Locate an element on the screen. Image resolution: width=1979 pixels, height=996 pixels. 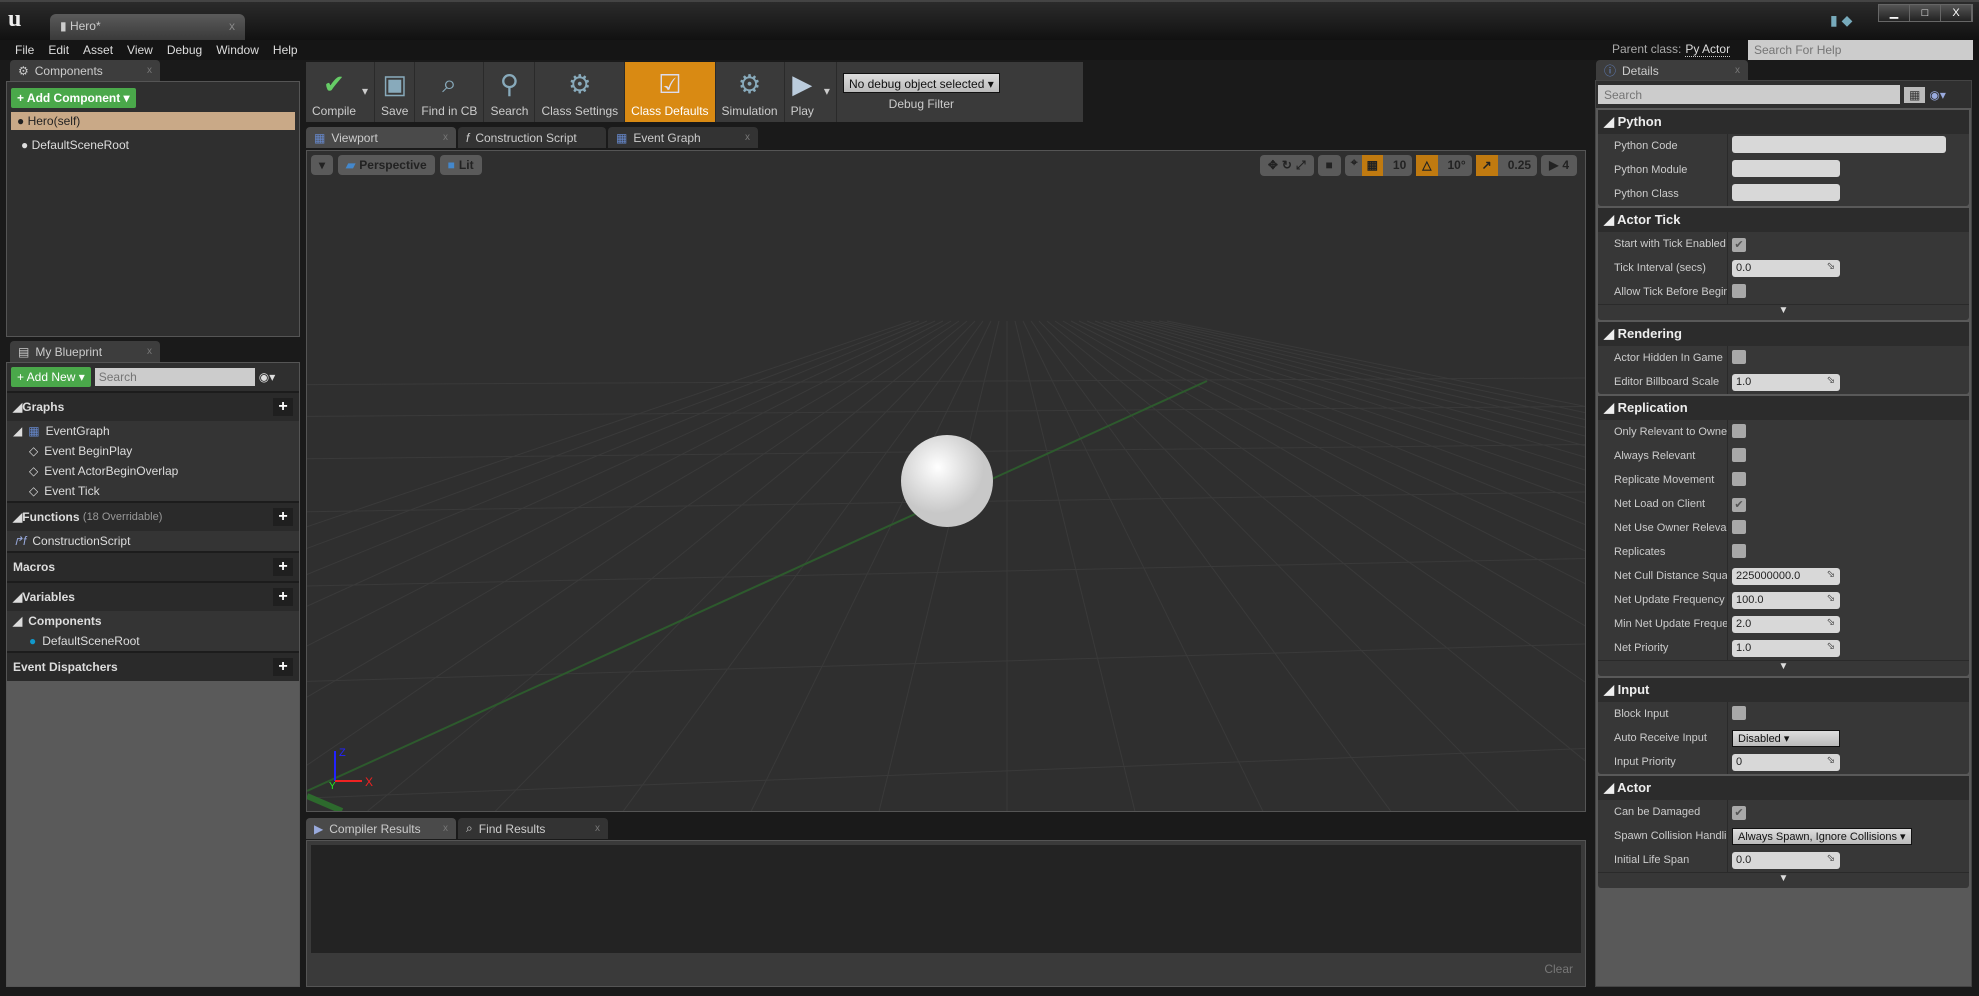
event-item: ◇ Event Tick is located at coordinates (153, 491).